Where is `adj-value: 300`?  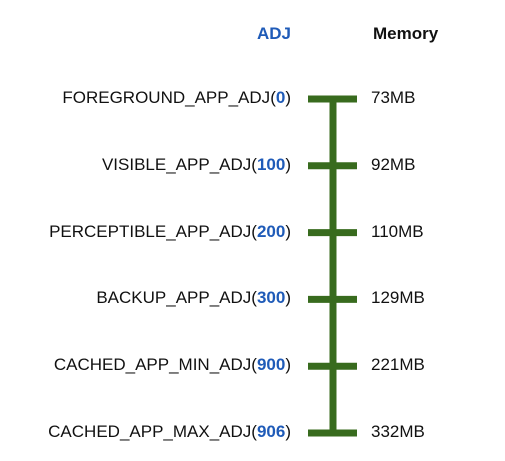
adj-value: 300 is located at coordinates (271, 298).